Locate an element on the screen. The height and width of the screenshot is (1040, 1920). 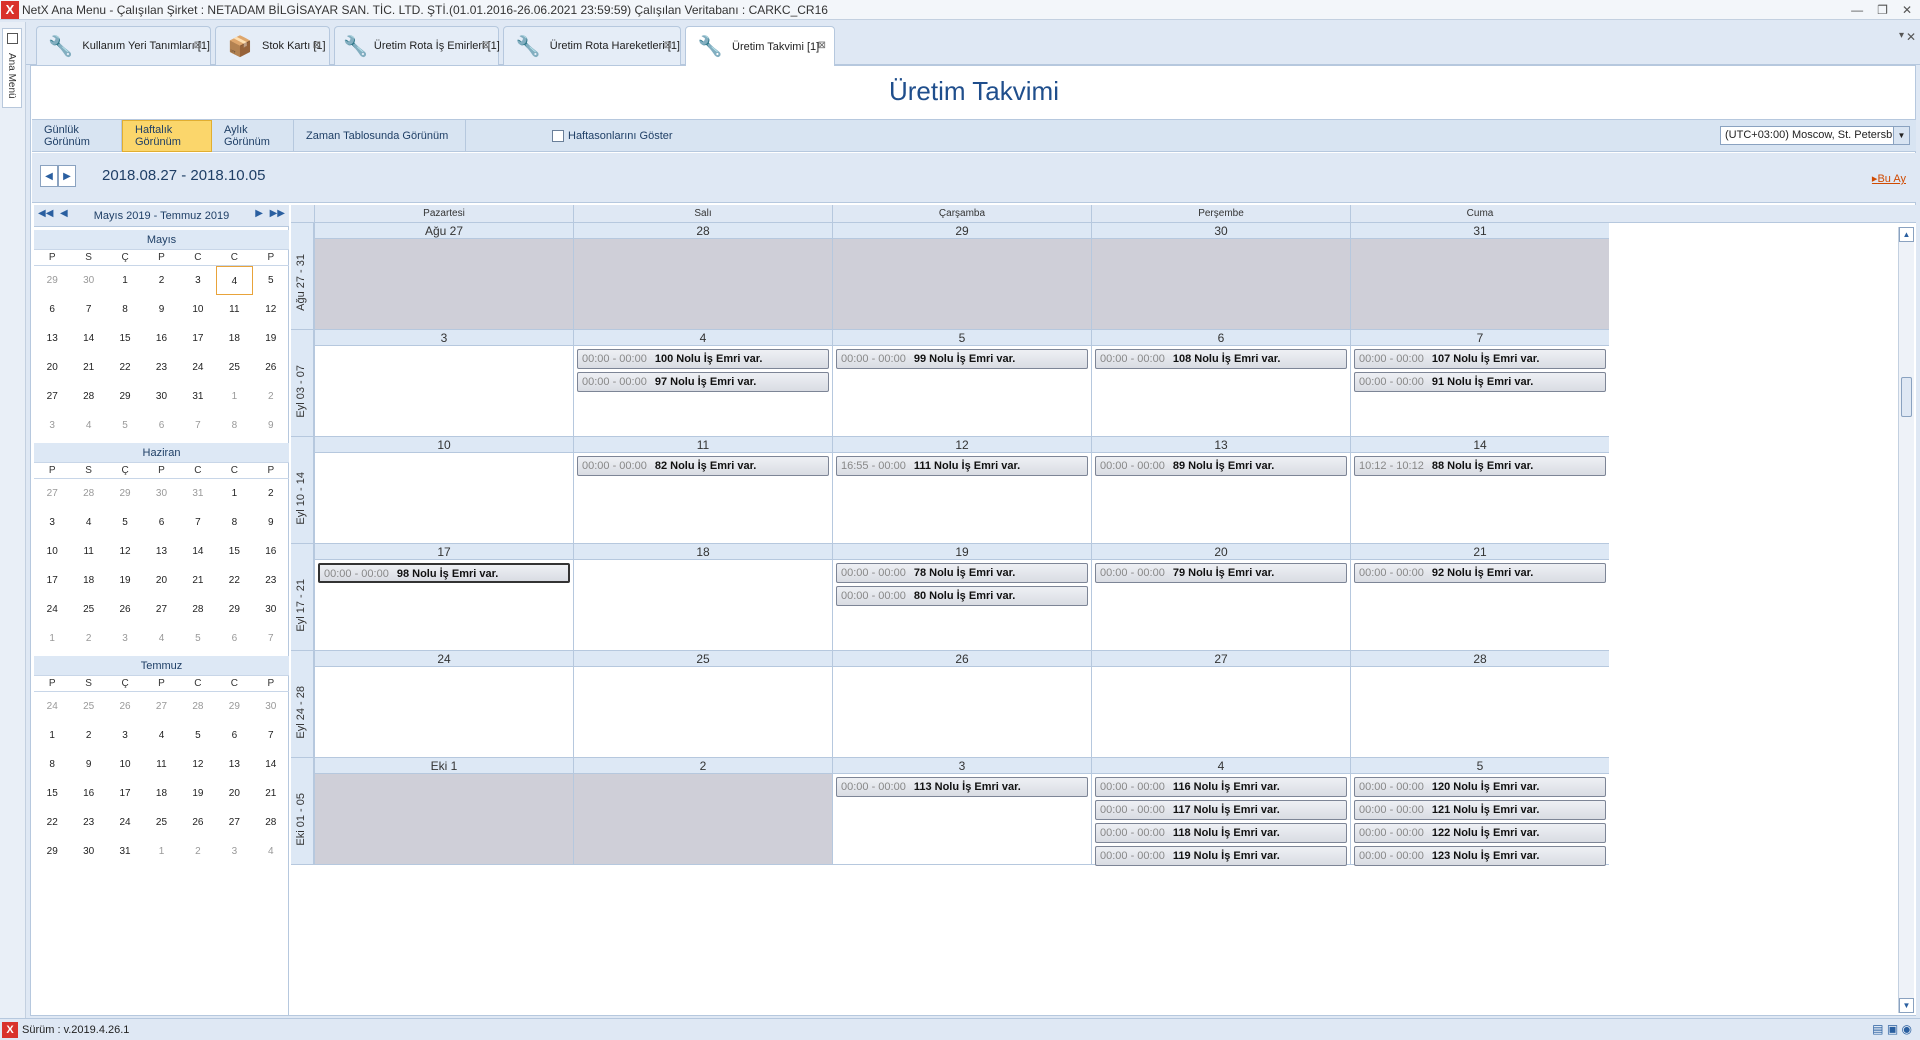
appointment: 00:00 - 00:00 116 Nolu İş Emri var. is located at coordinates (1221, 787).